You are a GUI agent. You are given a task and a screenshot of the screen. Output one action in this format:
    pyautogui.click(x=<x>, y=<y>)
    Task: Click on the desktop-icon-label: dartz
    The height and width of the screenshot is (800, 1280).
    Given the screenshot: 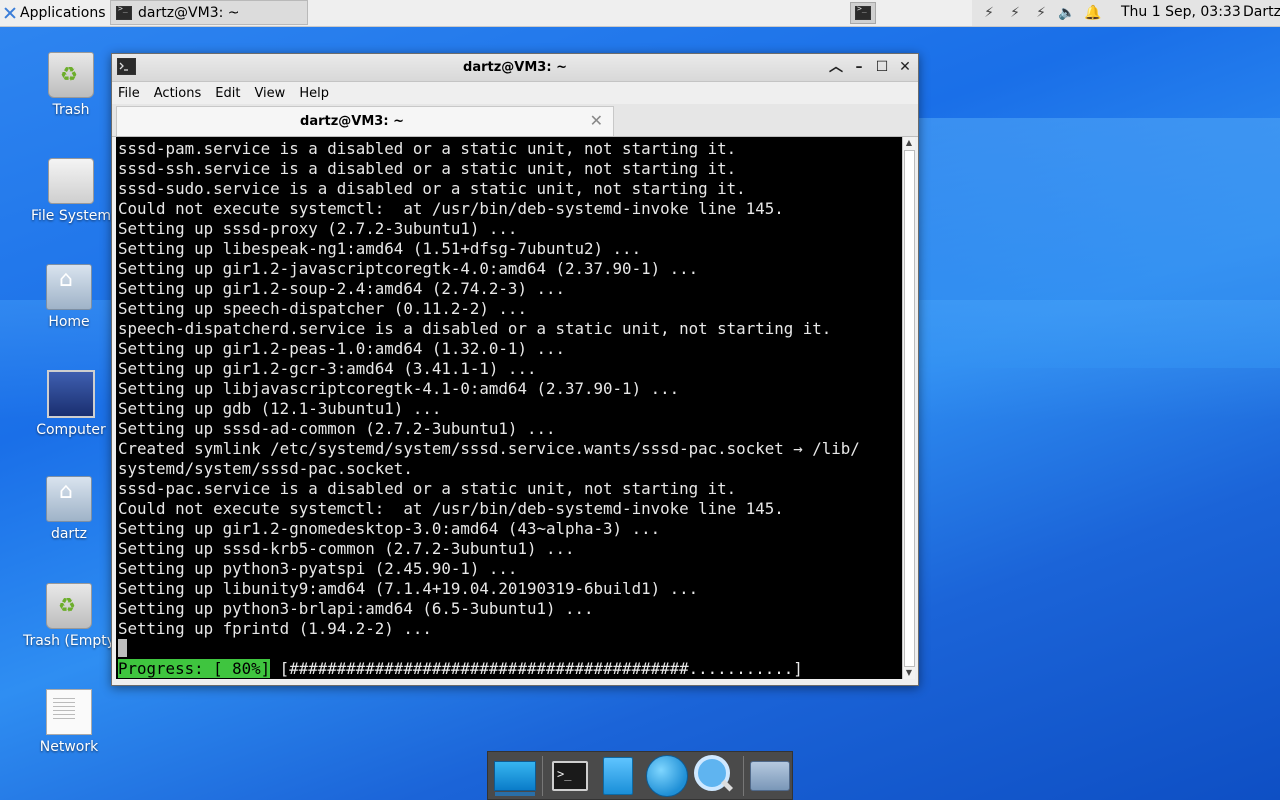 What is the action you would take?
    pyautogui.click(x=69, y=534)
    